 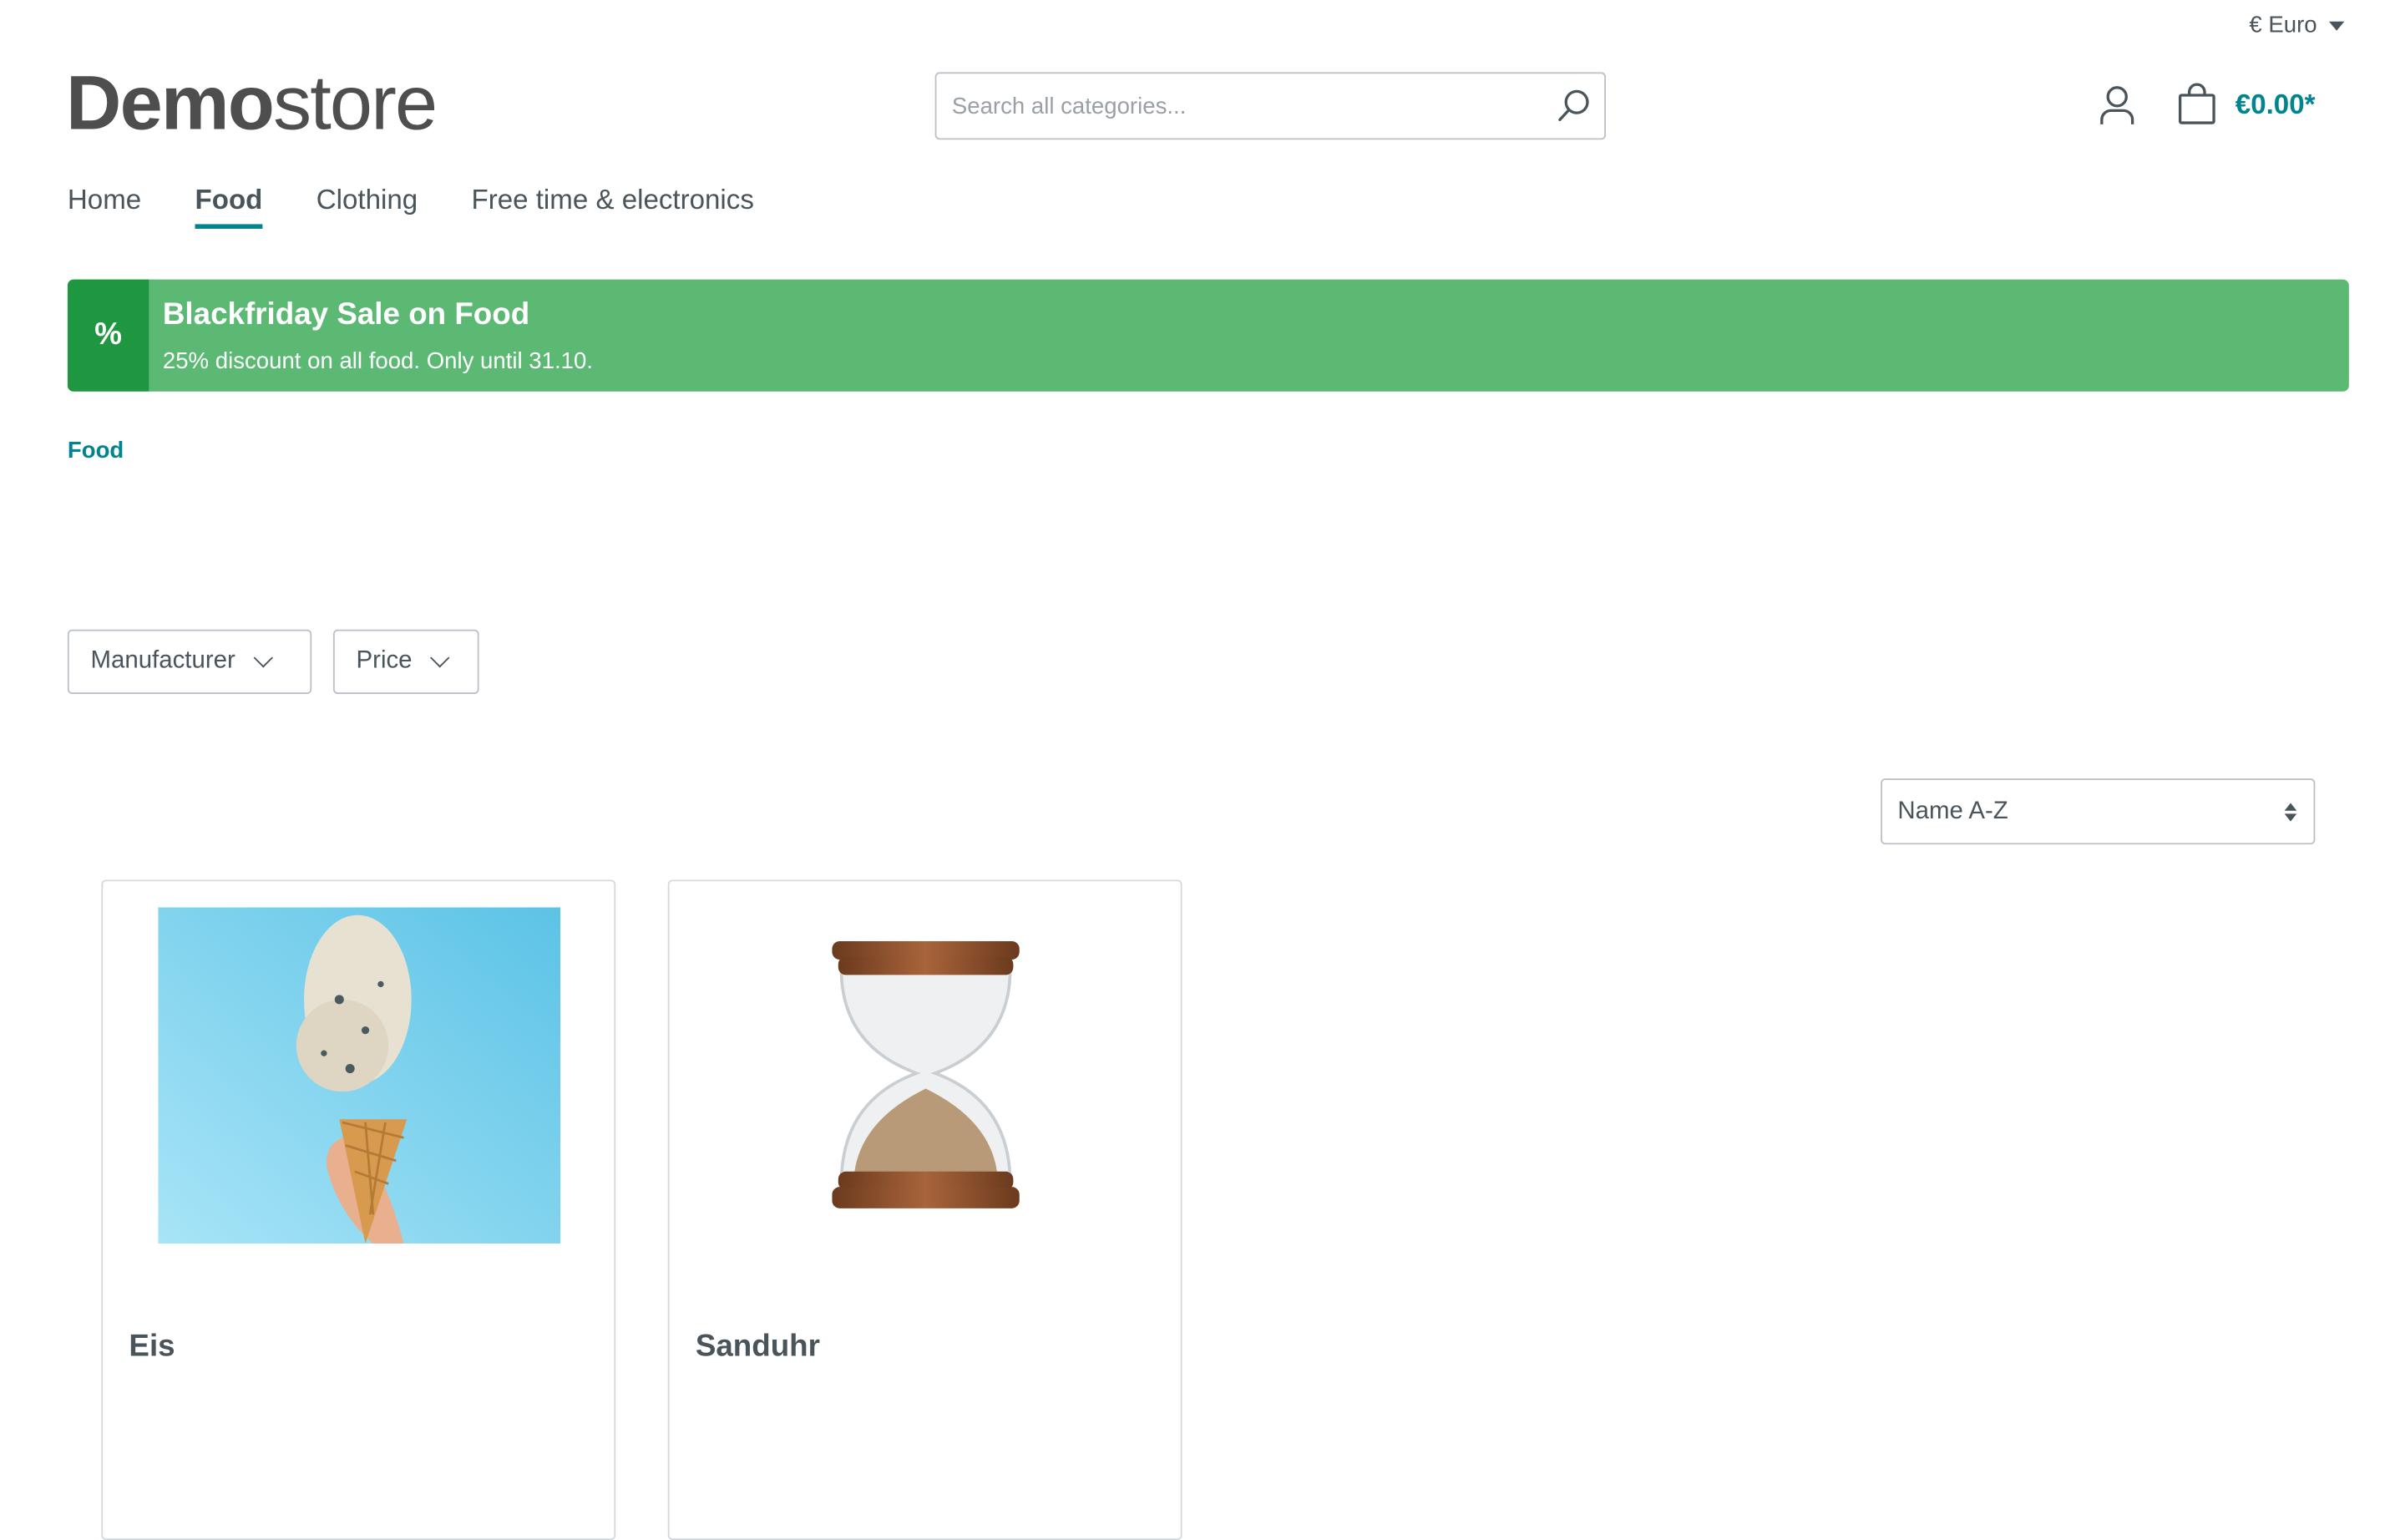 What do you see at coordinates (171, 103) in the screenshot?
I see `logo-bold: Demo` at bounding box center [171, 103].